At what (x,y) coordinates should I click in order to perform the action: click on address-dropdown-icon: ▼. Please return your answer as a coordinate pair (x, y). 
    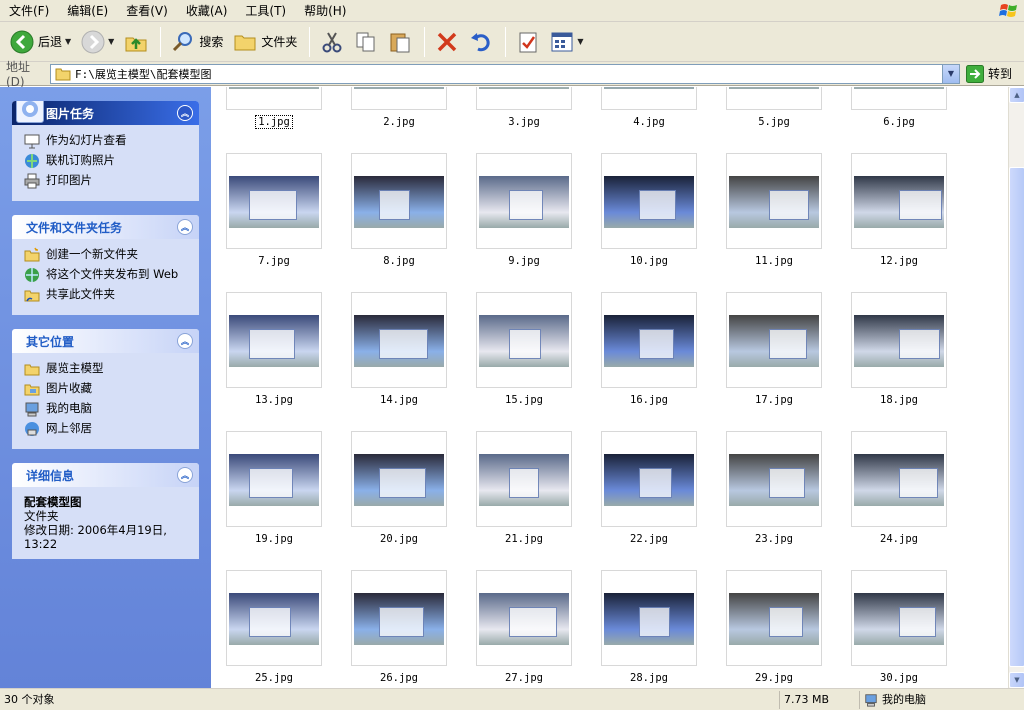
    Looking at the image, I should click on (950, 73).